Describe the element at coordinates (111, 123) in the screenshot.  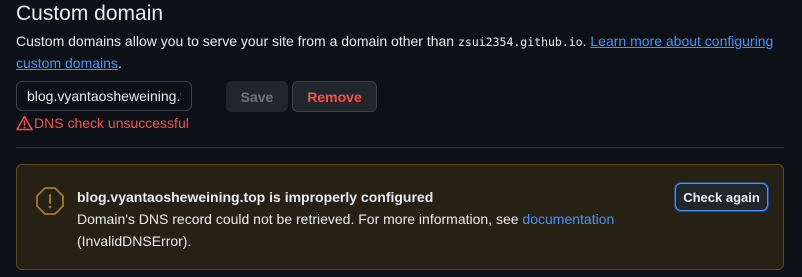
I see `dns-check-message: DNS check unsuccessful` at that location.